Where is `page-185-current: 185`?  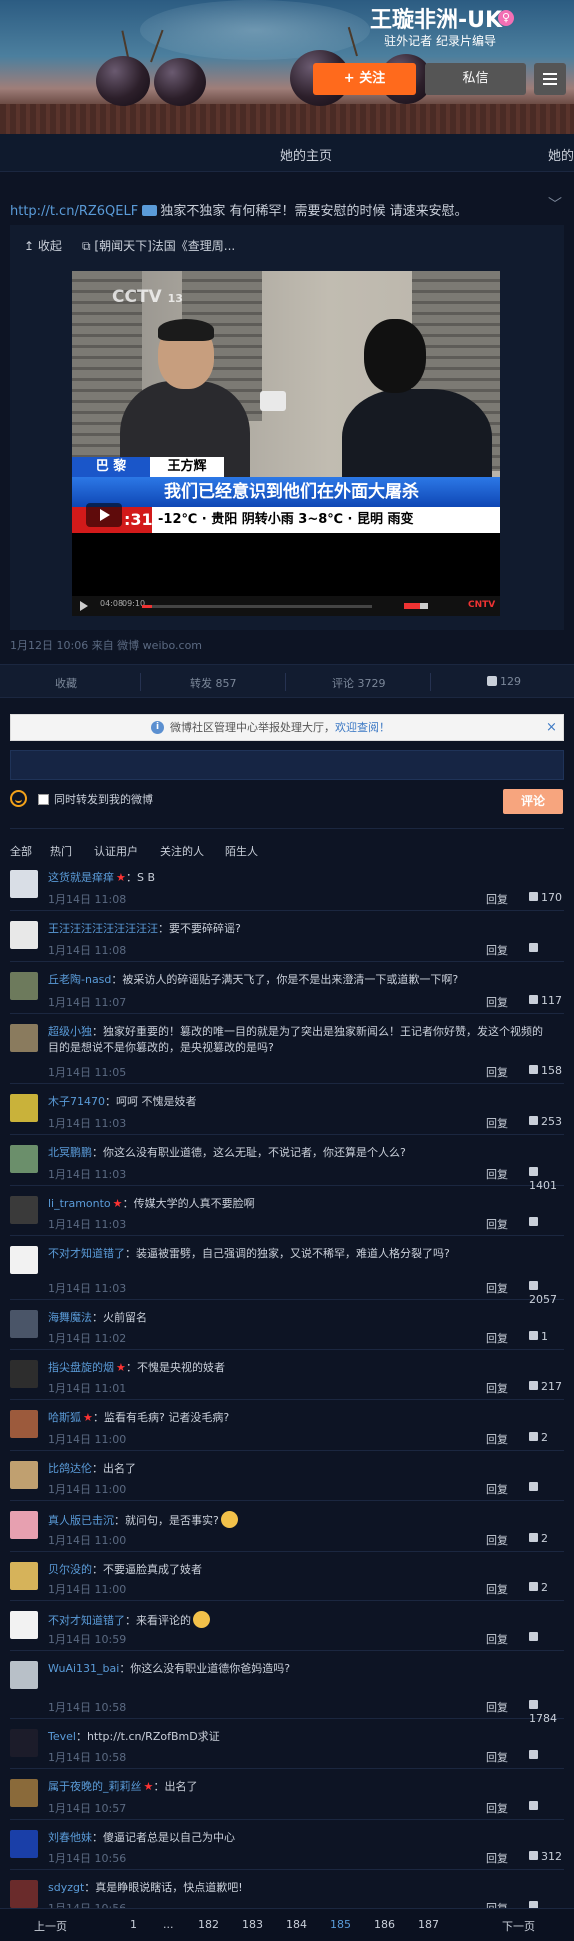
page-185-current: 185 is located at coordinates (340, 1924).